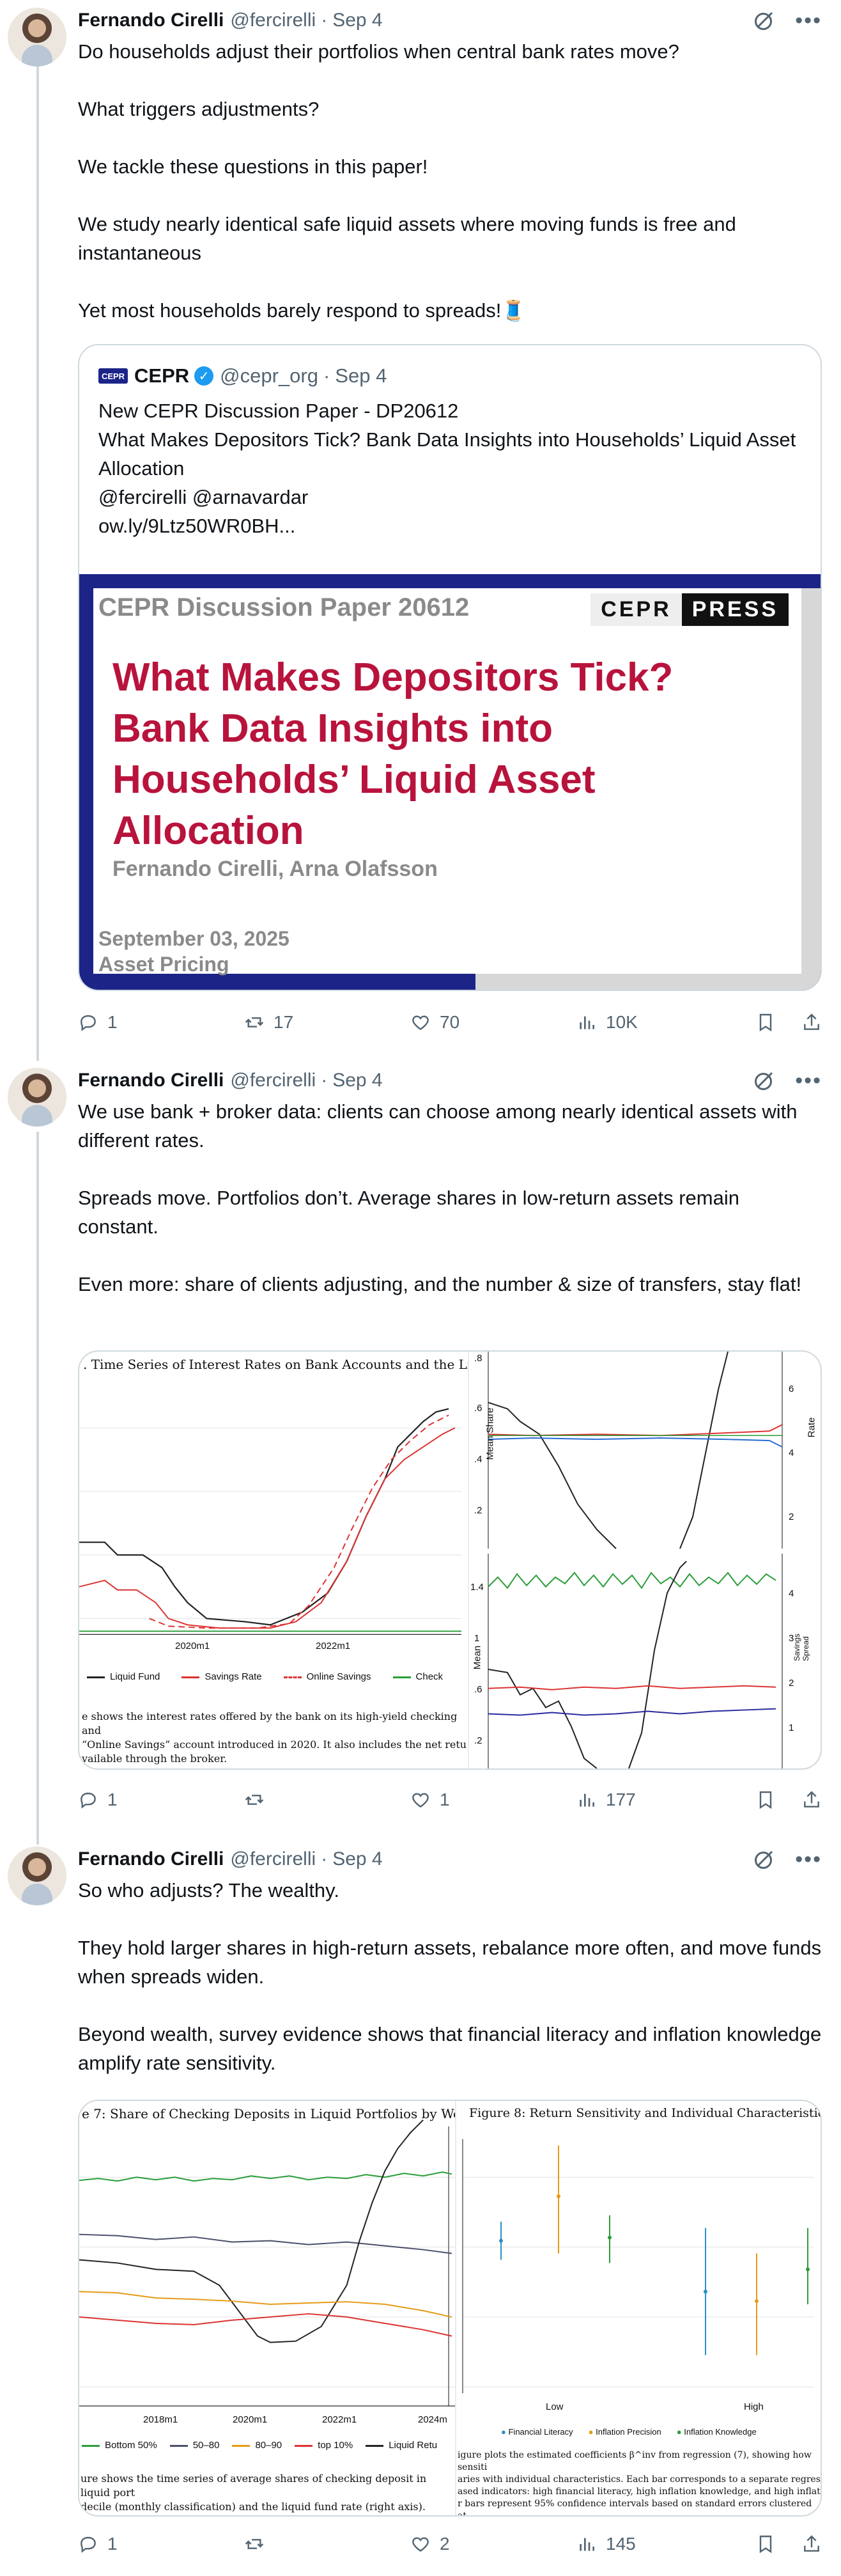 Image resolution: width=841 pixels, height=2576 pixels. What do you see at coordinates (622, 1022) in the screenshot?
I see `view-count: 10K` at bounding box center [622, 1022].